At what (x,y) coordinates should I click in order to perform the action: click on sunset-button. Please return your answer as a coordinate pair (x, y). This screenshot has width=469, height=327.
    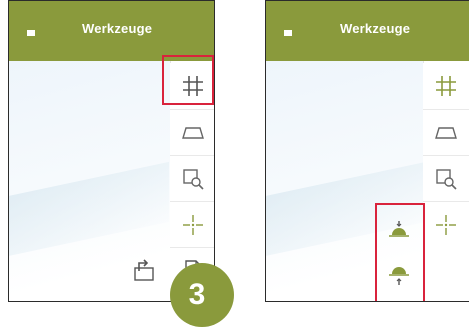
    Looking at the image, I should click on (399, 230).